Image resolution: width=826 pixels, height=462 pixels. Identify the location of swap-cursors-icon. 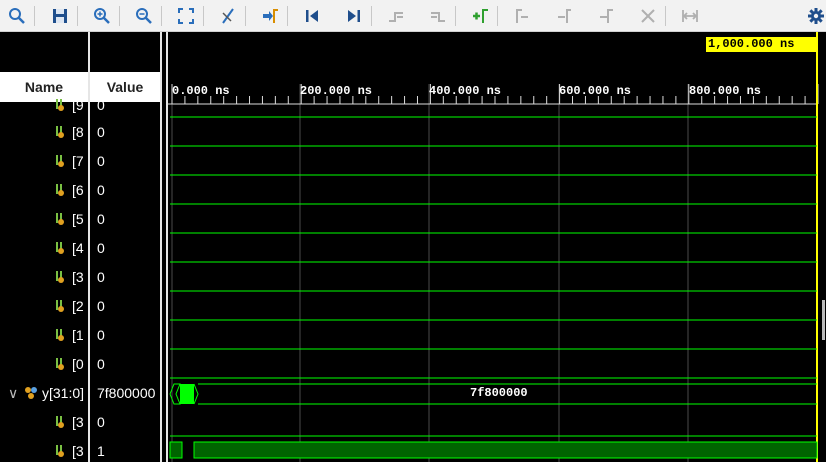
(606, 16).